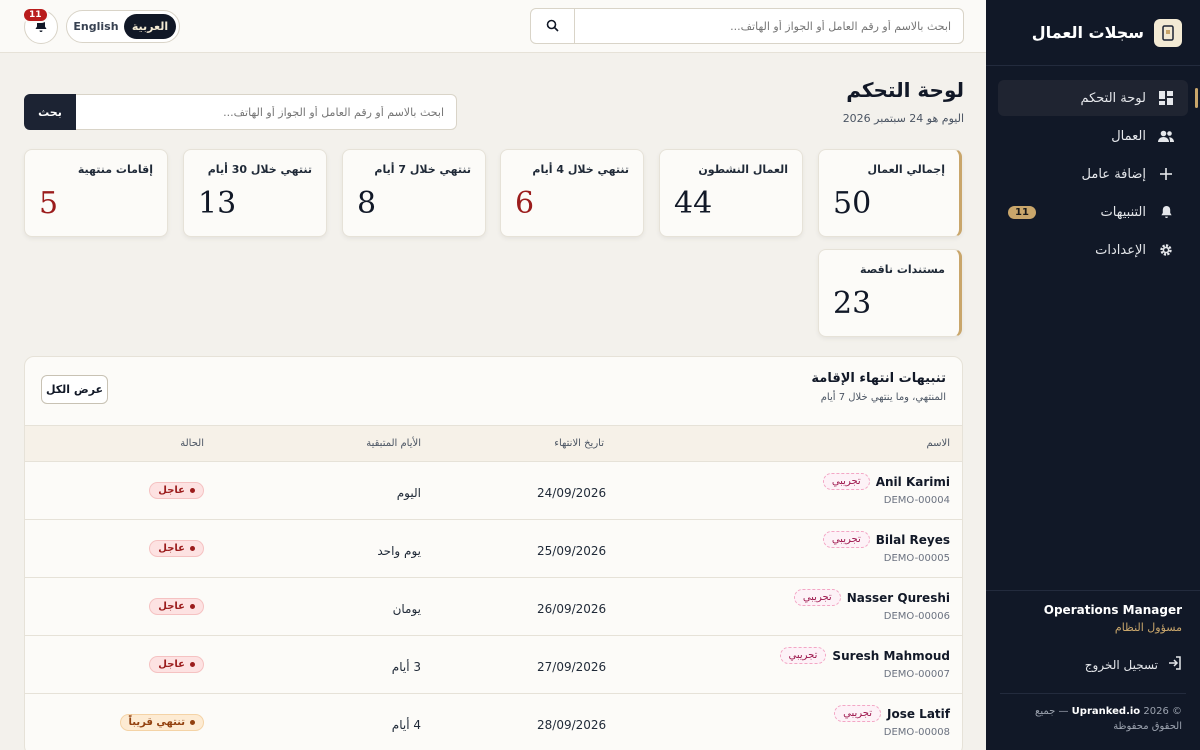  Describe the element at coordinates (883, 397) in the screenshot. I see `card-subtitle: المنتهي، وما ينتهي خلال 7 أيام` at that location.